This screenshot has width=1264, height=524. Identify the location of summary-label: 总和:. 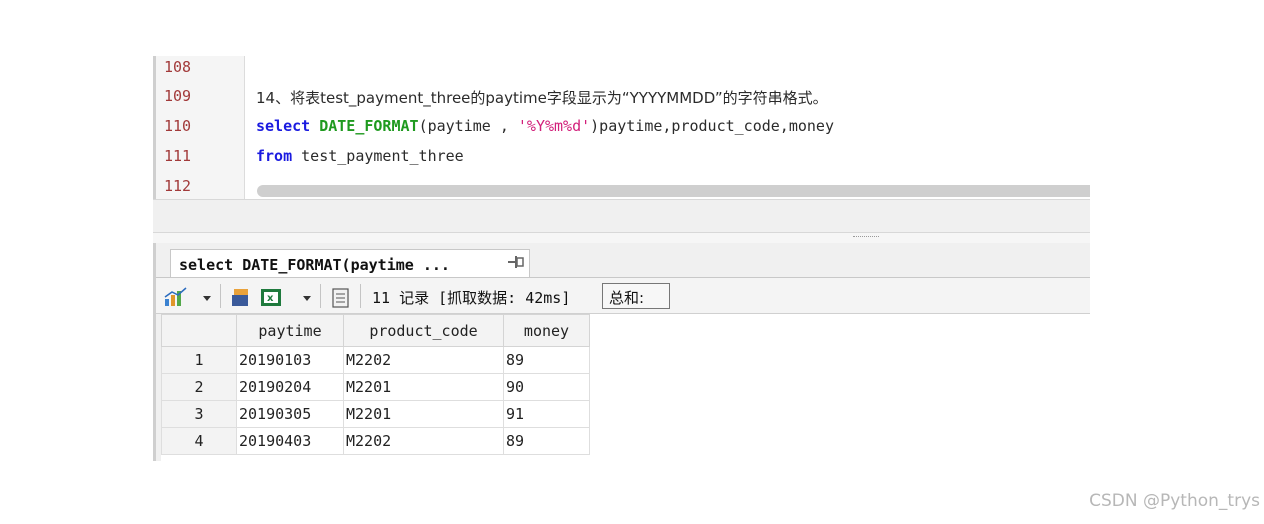
(627, 298).